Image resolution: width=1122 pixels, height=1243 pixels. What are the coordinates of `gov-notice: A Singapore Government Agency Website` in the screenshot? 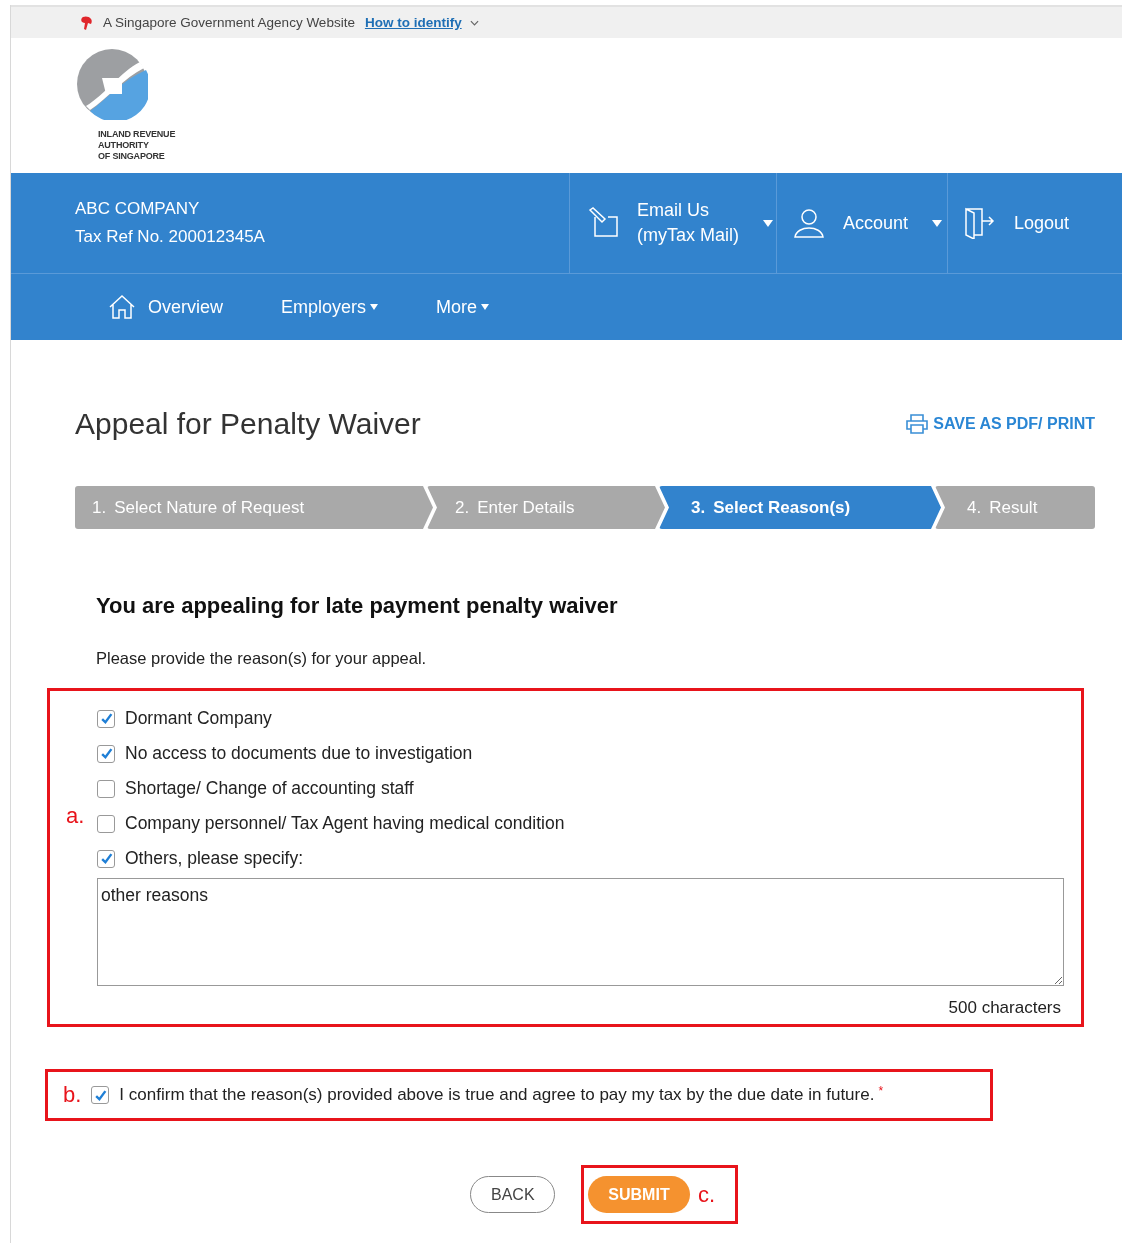 It's located at (229, 22).